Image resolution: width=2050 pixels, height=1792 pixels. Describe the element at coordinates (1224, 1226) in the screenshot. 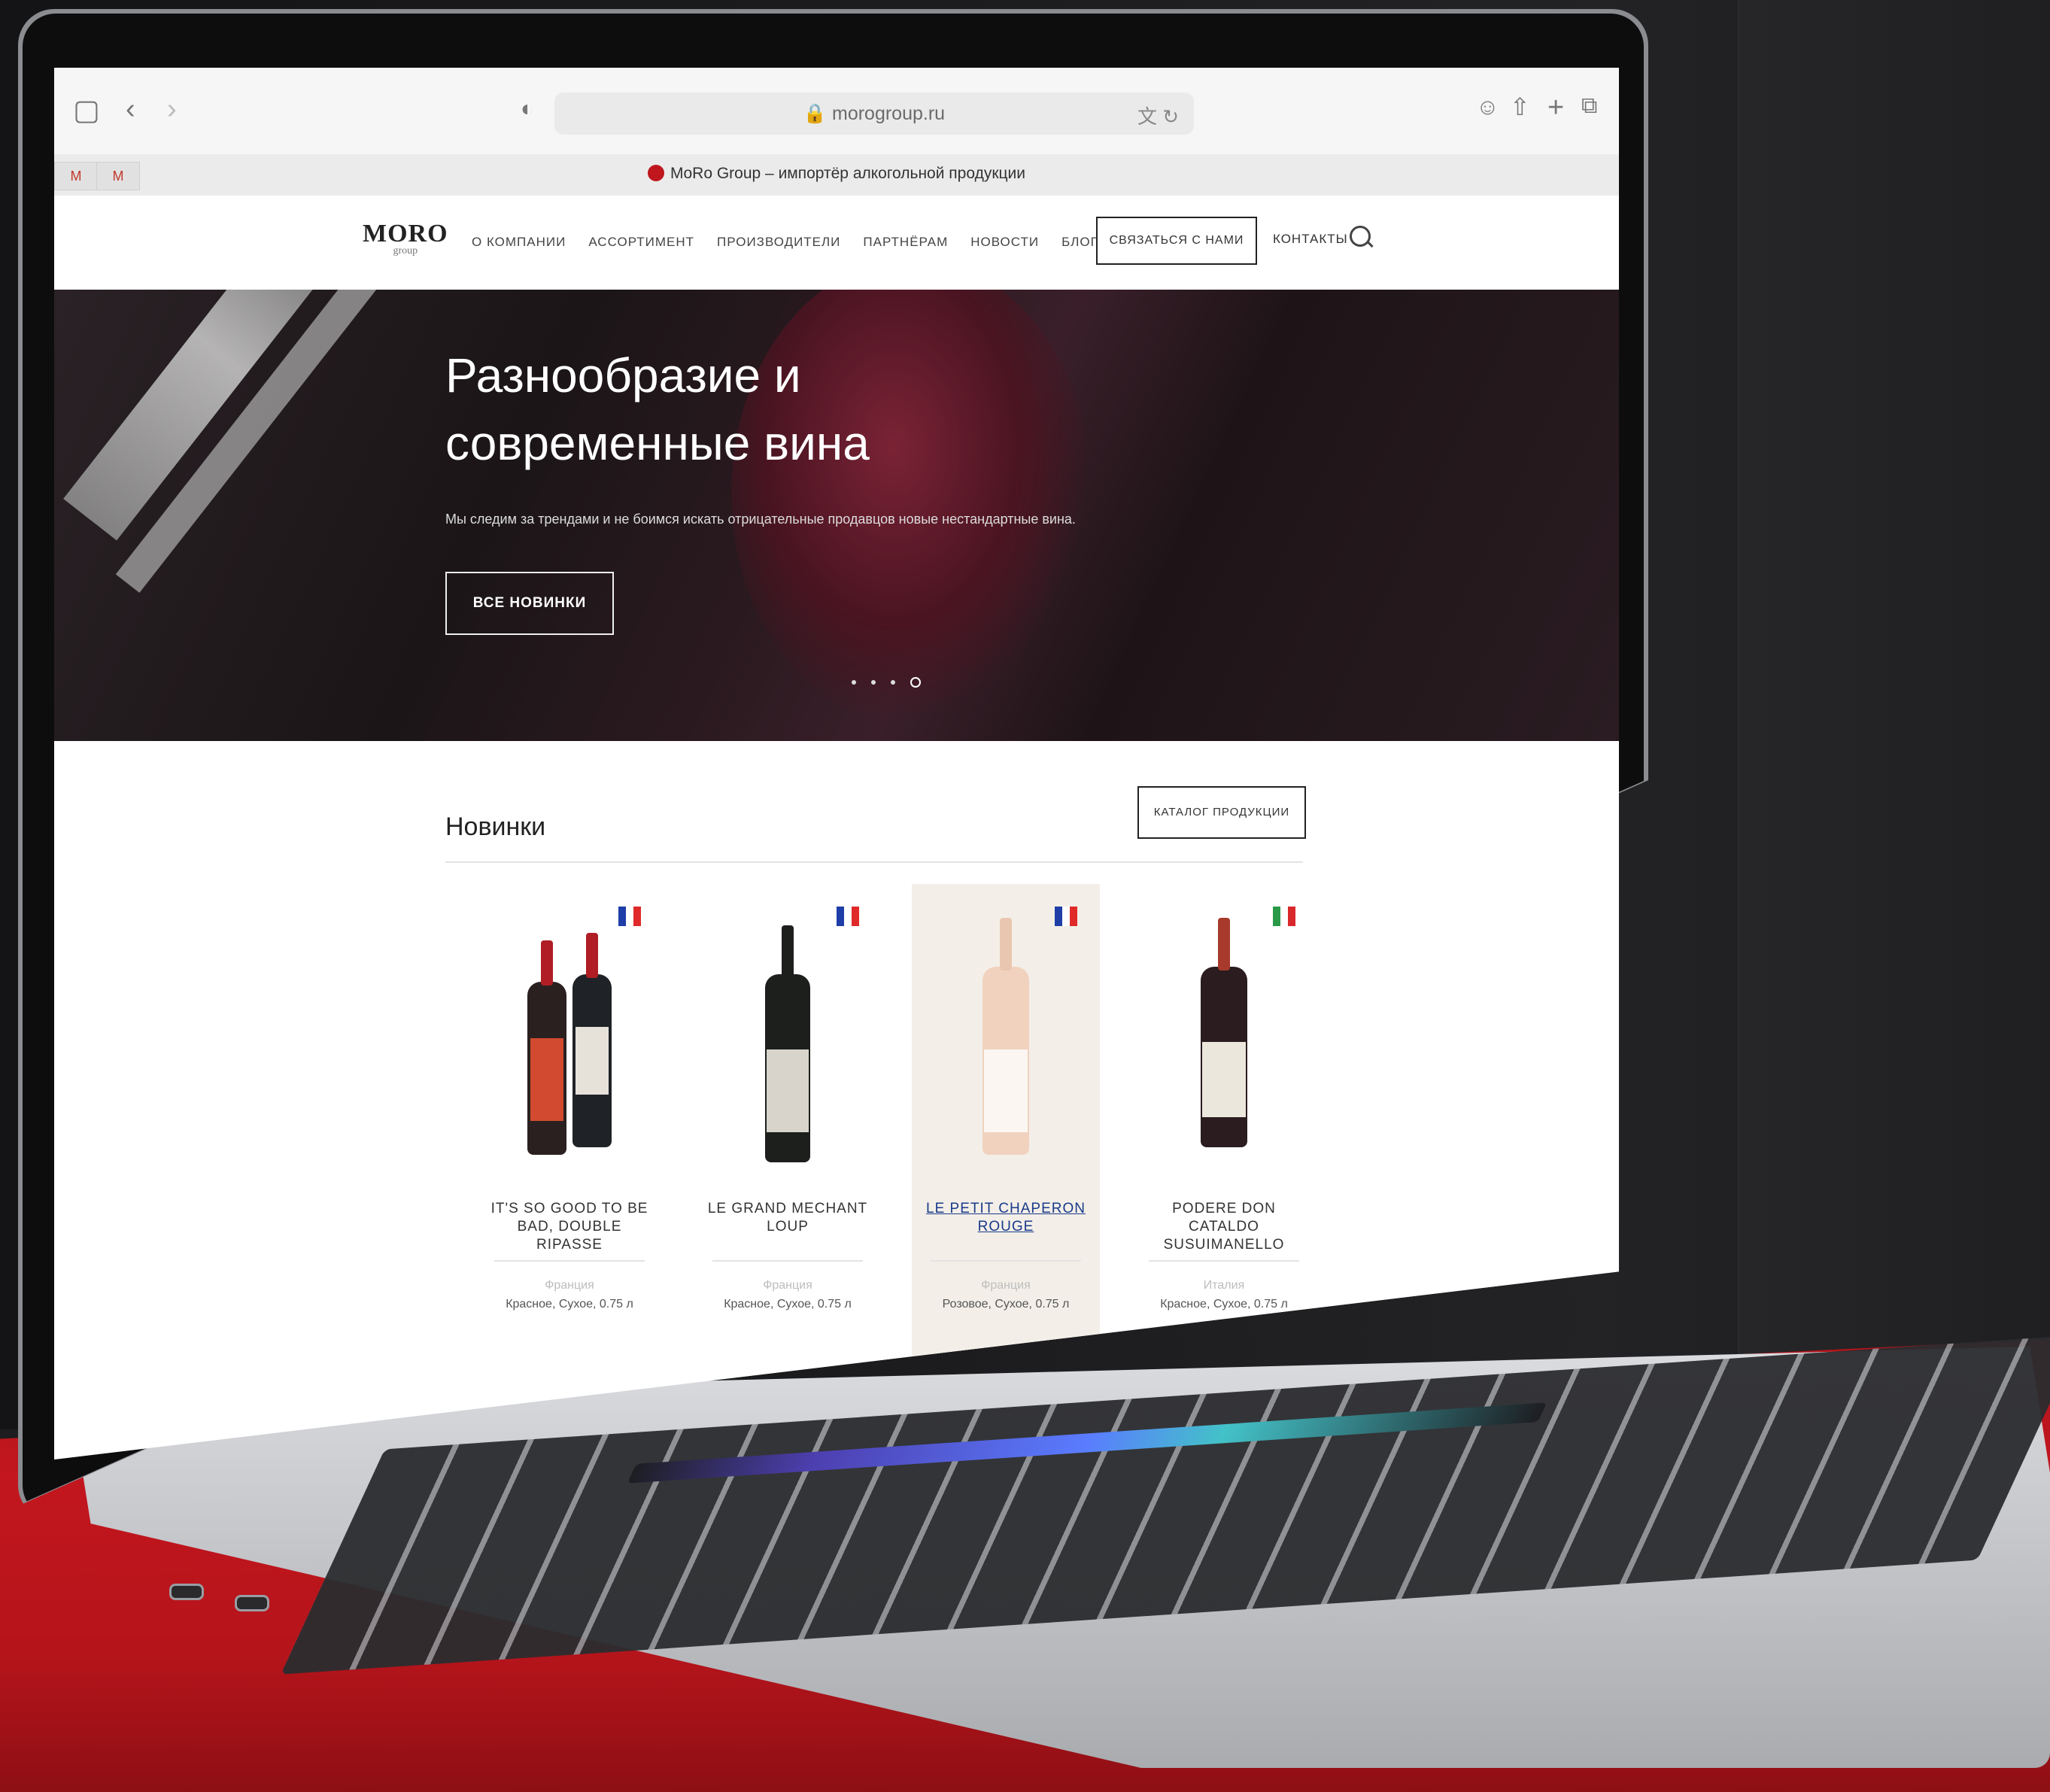

I see `product-name: PODERE DON CATALDO SUSUIMANELLO` at that location.